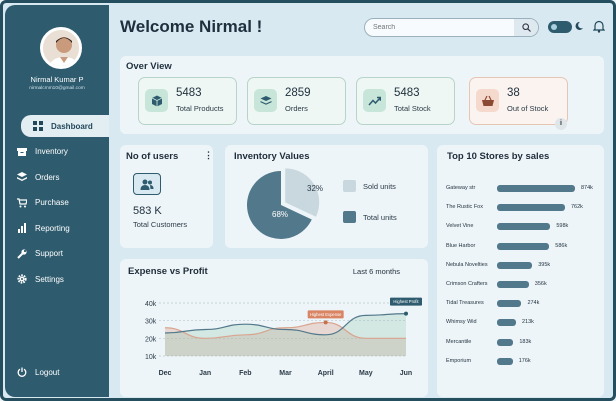  What do you see at coordinates (406, 301) in the screenshot?
I see `tag-highest-profit: Highest Profit` at bounding box center [406, 301].